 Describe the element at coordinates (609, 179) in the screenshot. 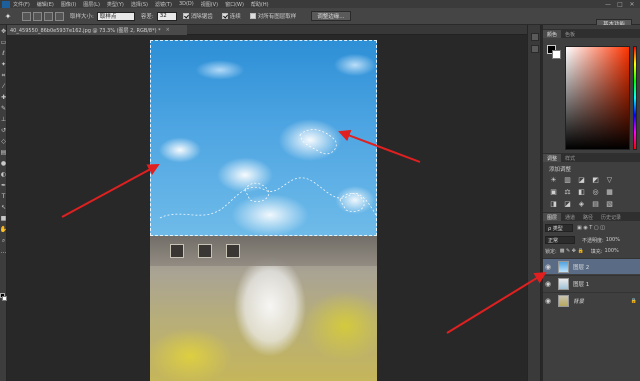

I see `vibrance-icon: ▽` at that location.